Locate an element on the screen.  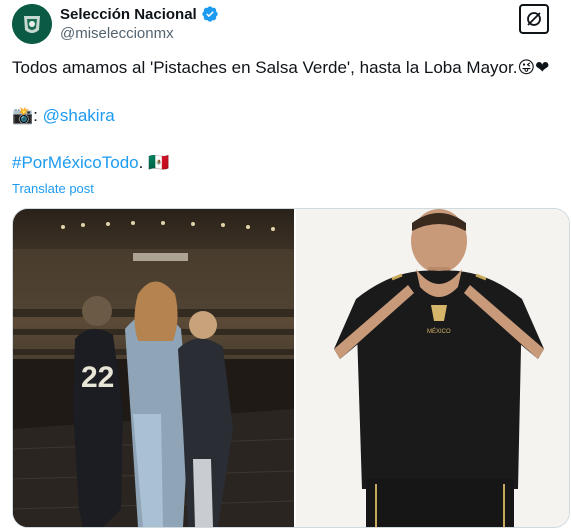
post-text-line2: 📸: @shakira is located at coordinates (63, 116).